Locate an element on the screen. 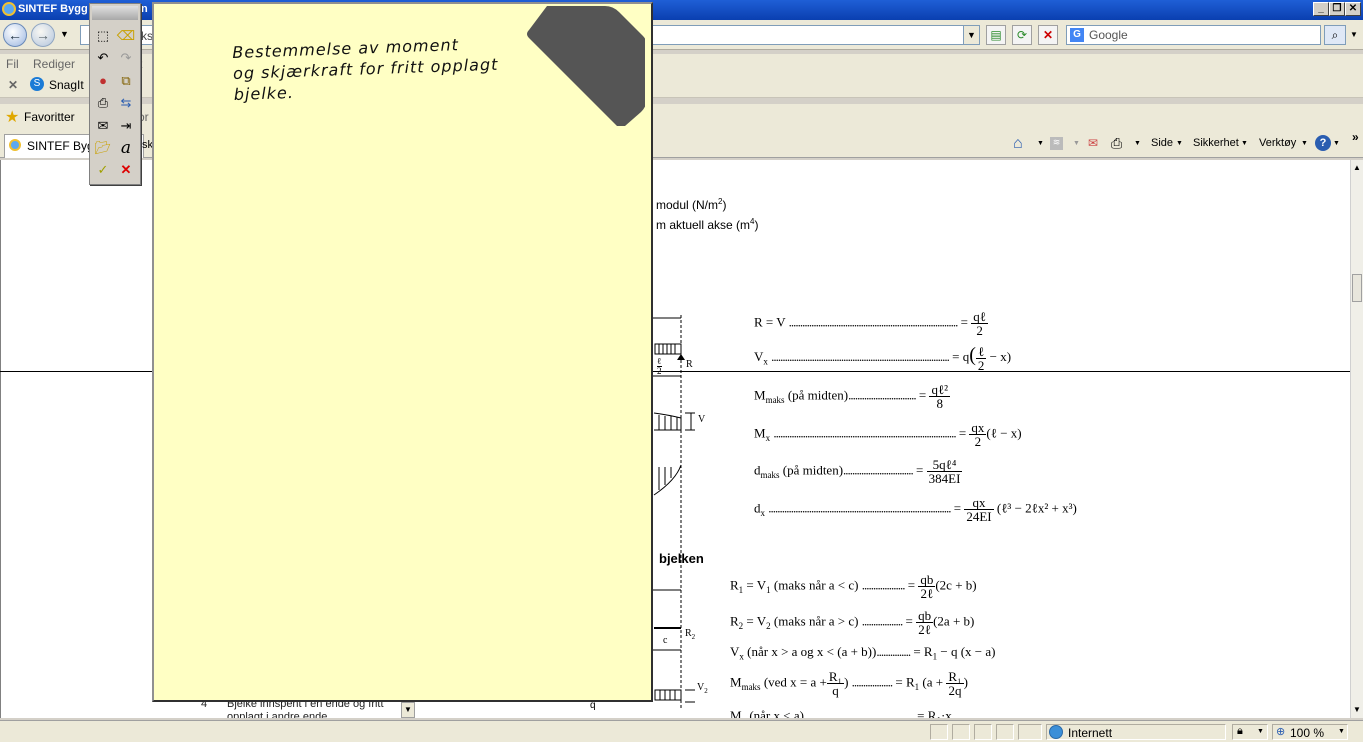 This screenshot has width=1363, height=742. text-akse: m aktuell akse (m4) is located at coordinates (707, 224).